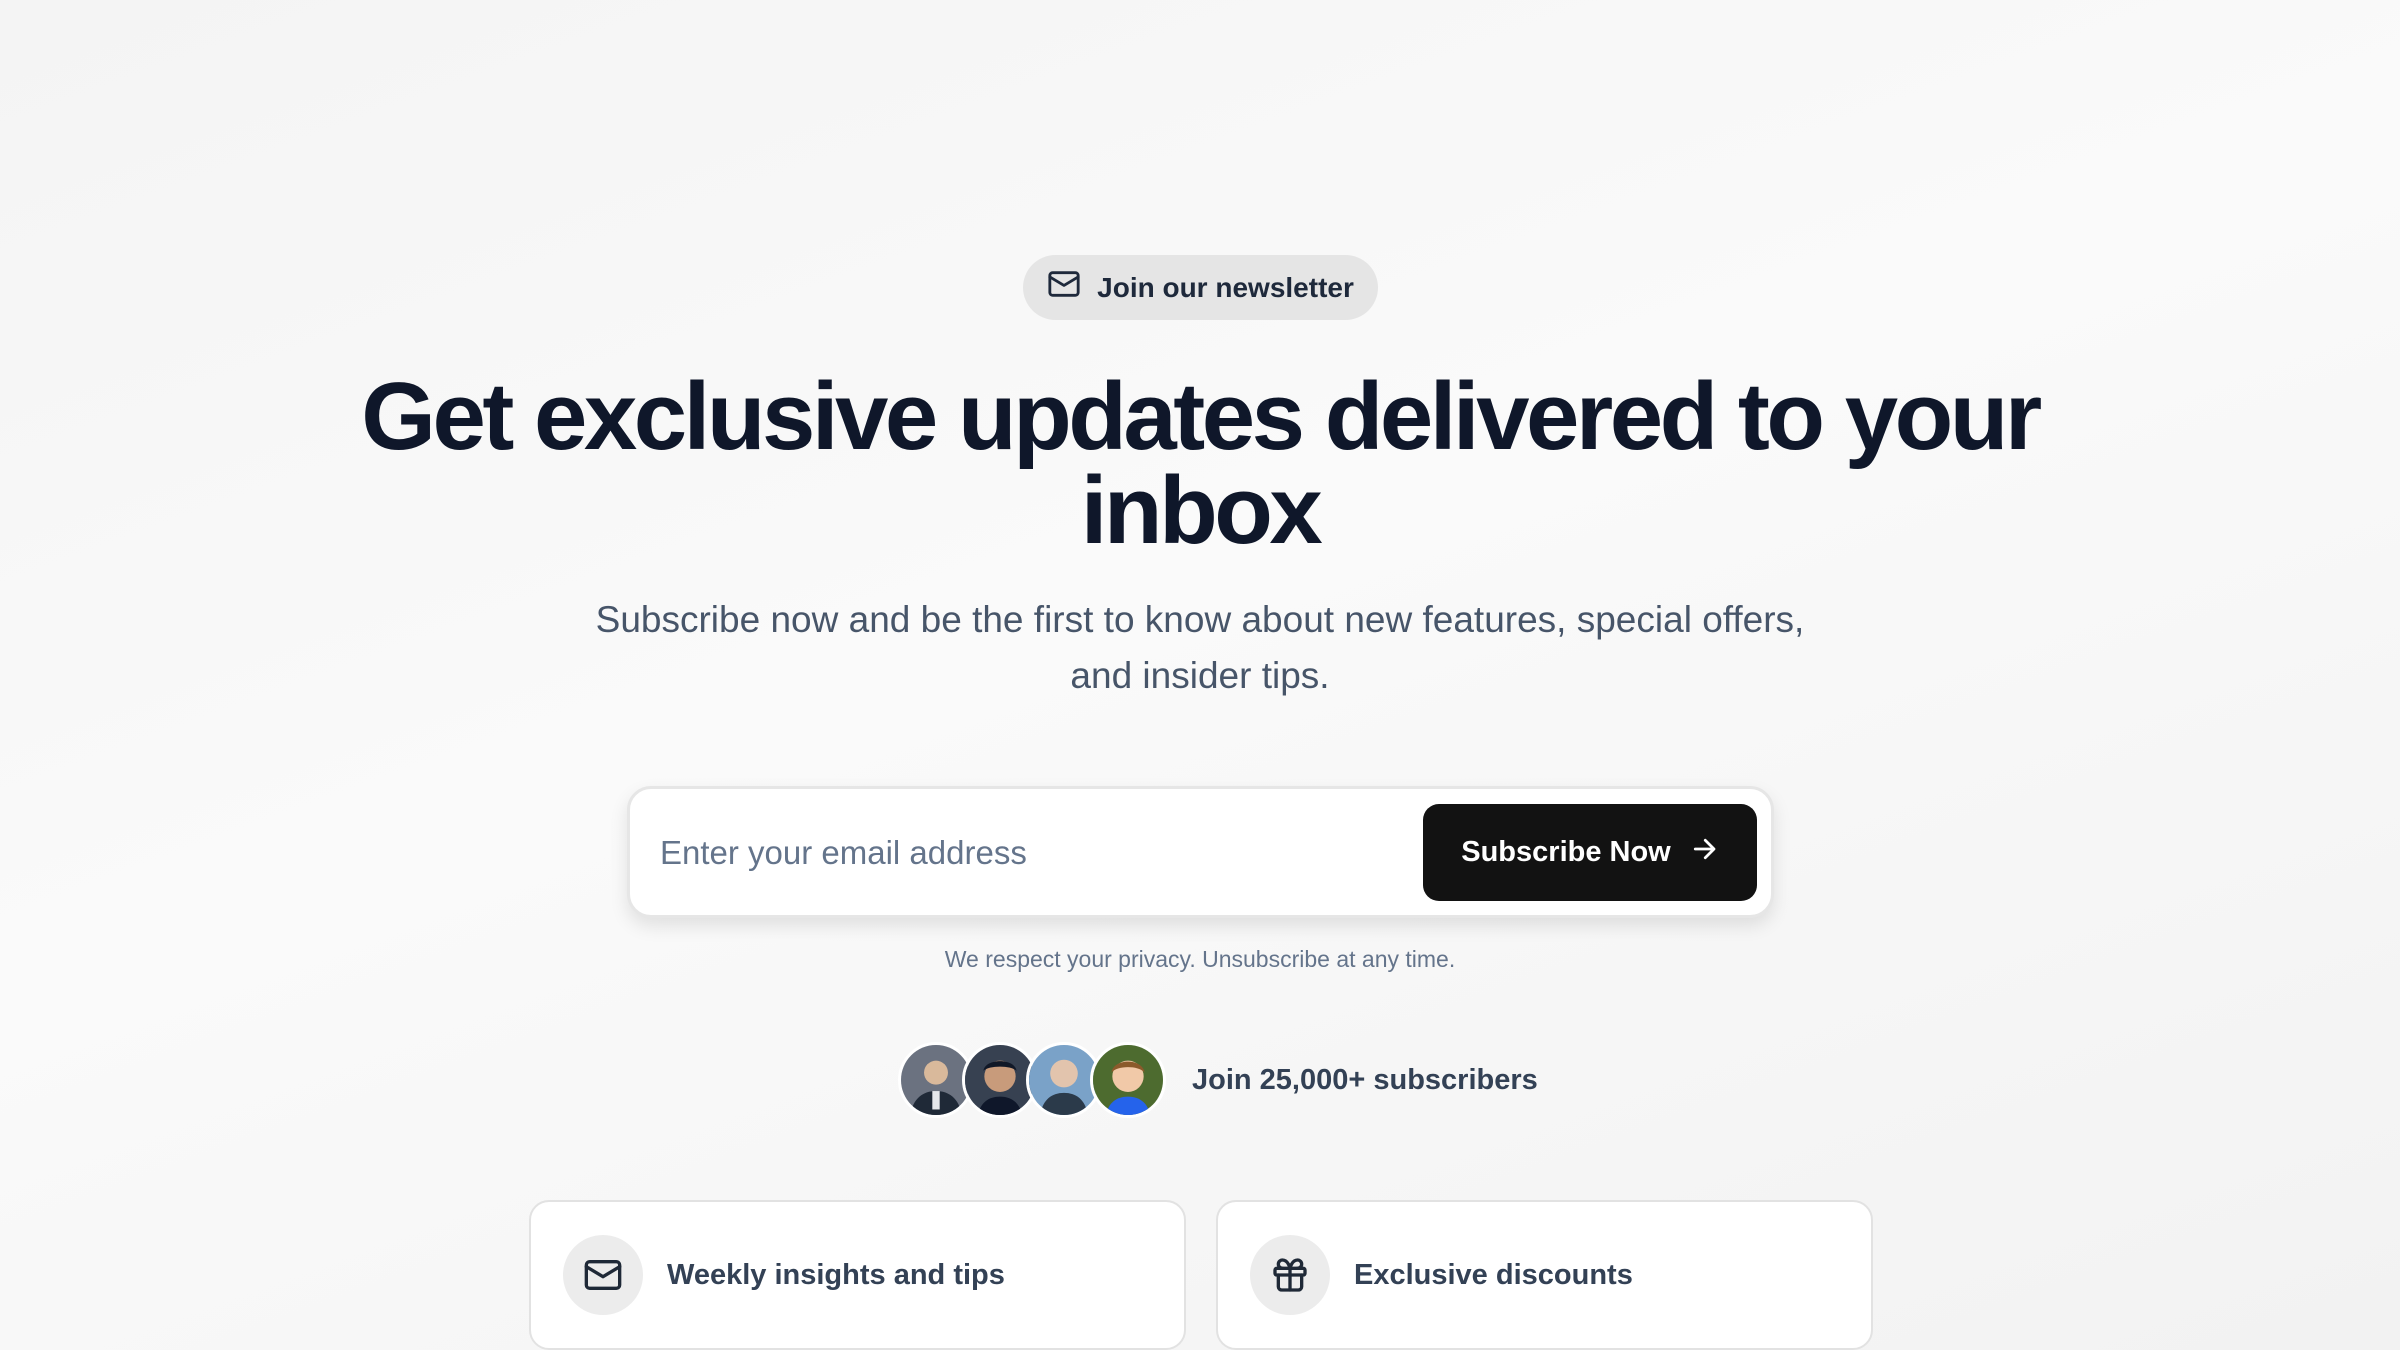 The height and width of the screenshot is (1350, 2400). I want to click on arrow-right-icon, so click(1704, 853).